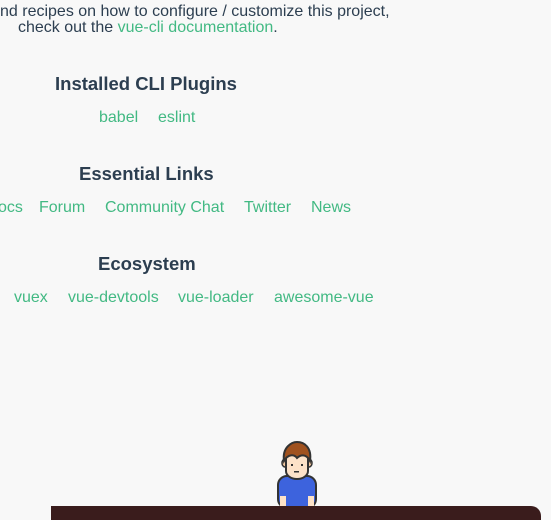 This screenshot has height=520, width=551. What do you see at coordinates (296, 513) in the screenshot?
I see `footer-bar` at bounding box center [296, 513].